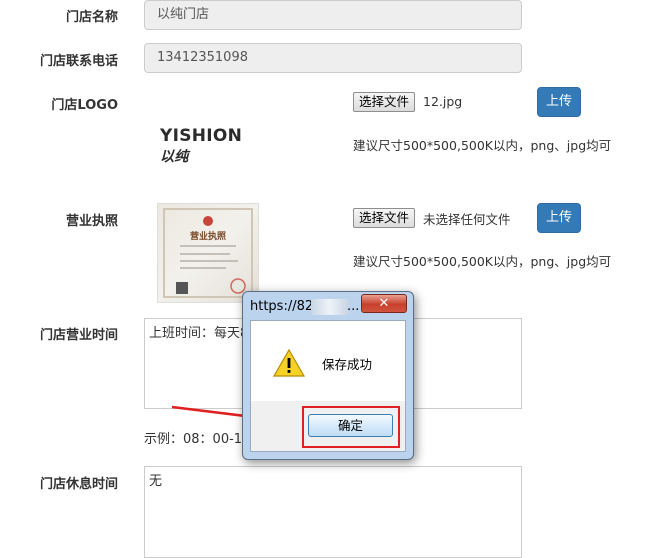 The image size is (664, 558). Describe the element at coordinates (559, 218) in the screenshot. I see `license-upload-button: 上传` at that location.